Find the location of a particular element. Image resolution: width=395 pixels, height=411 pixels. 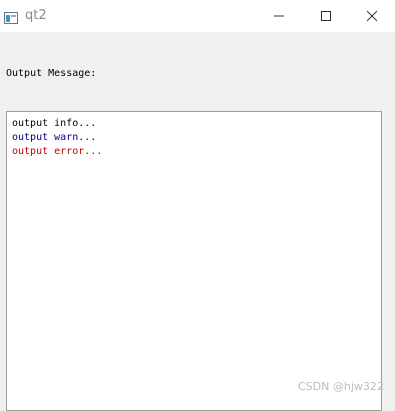

maximize-button is located at coordinates (326, 16).